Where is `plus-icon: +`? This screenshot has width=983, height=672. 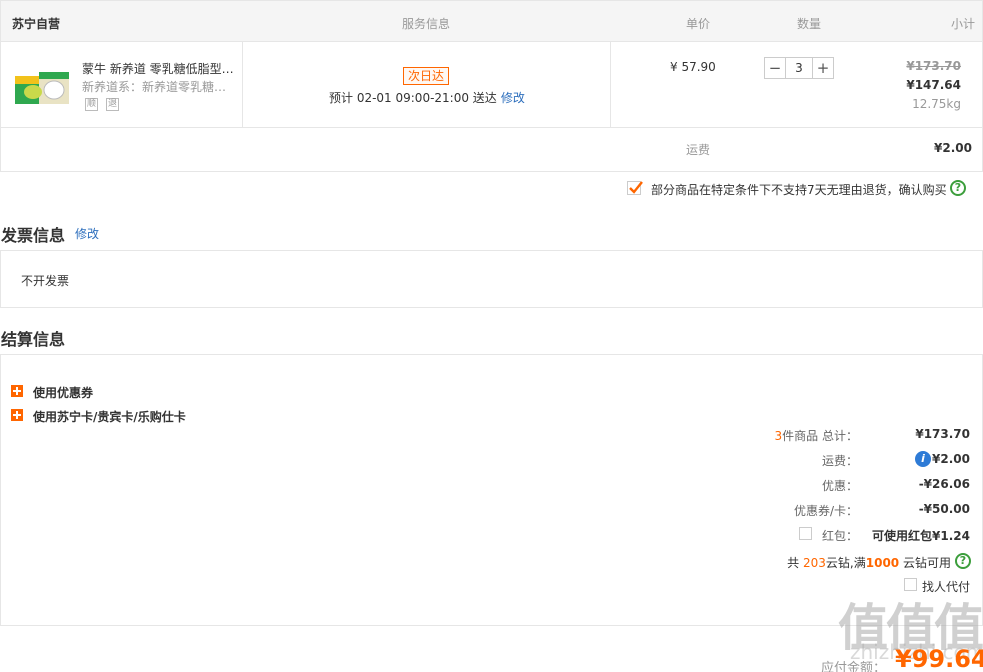 plus-icon: + is located at coordinates (823, 68).